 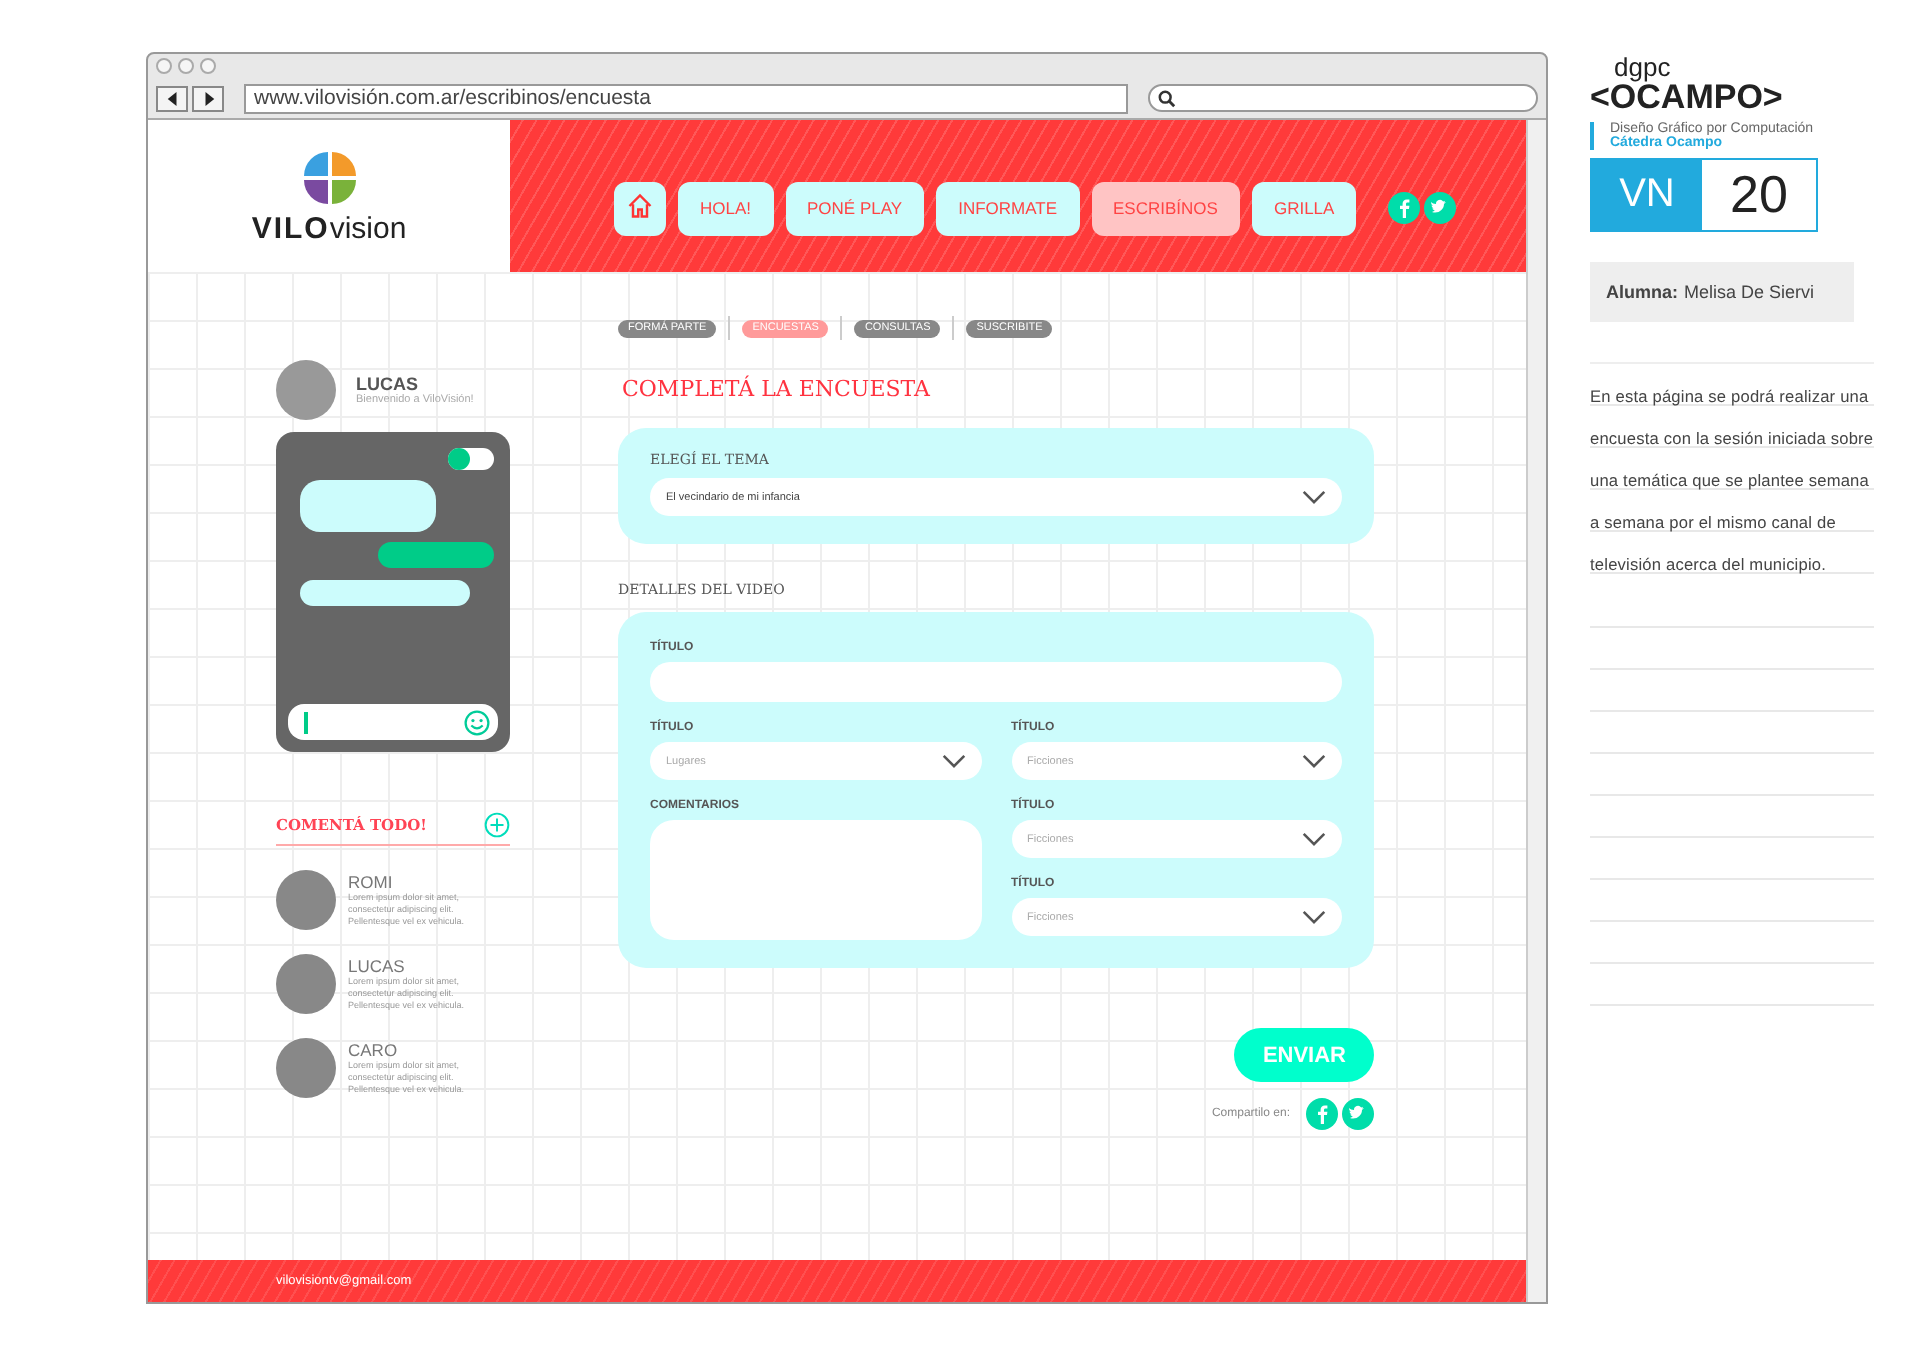 What do you see at coordinates (393, 722) in the screenshot?
I see `message-field` at bounding box center [393, 722].